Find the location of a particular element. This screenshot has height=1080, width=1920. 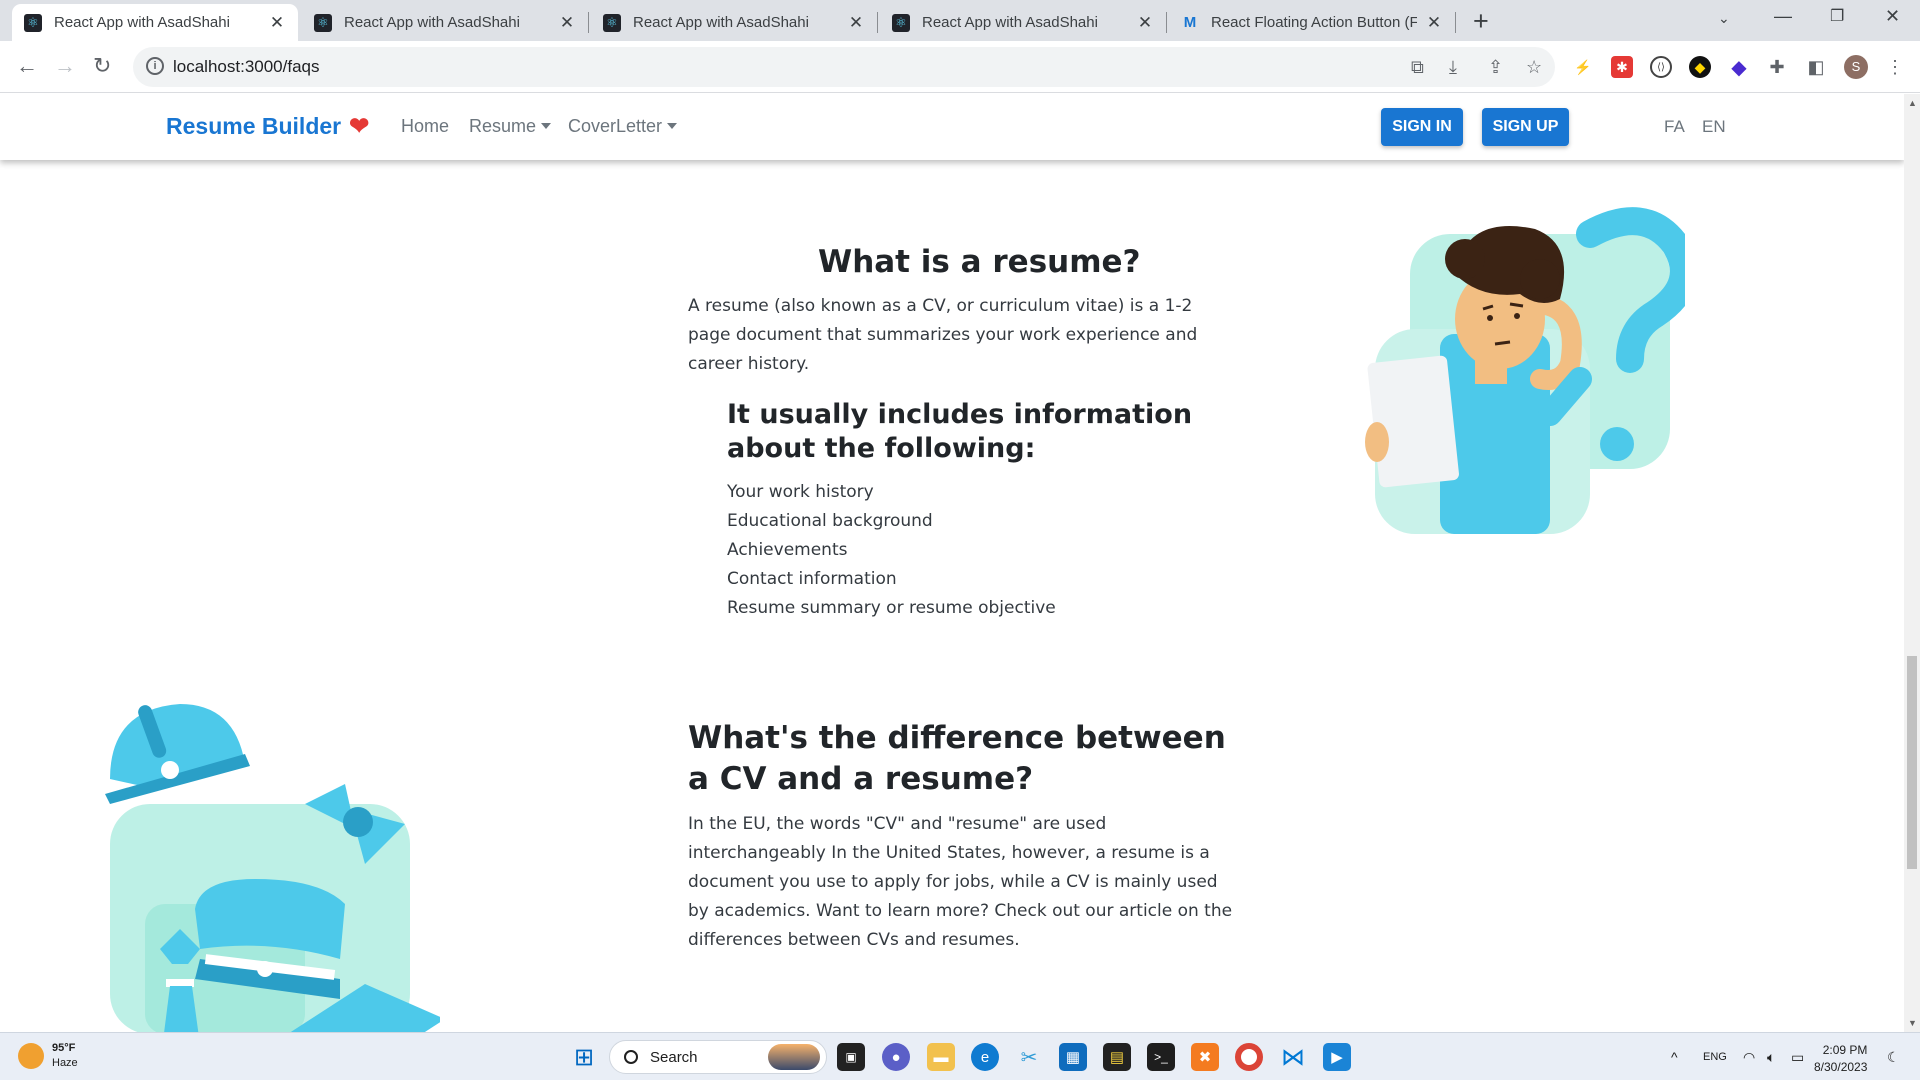

edge-icon: e is located at coordinates (985, 1057).